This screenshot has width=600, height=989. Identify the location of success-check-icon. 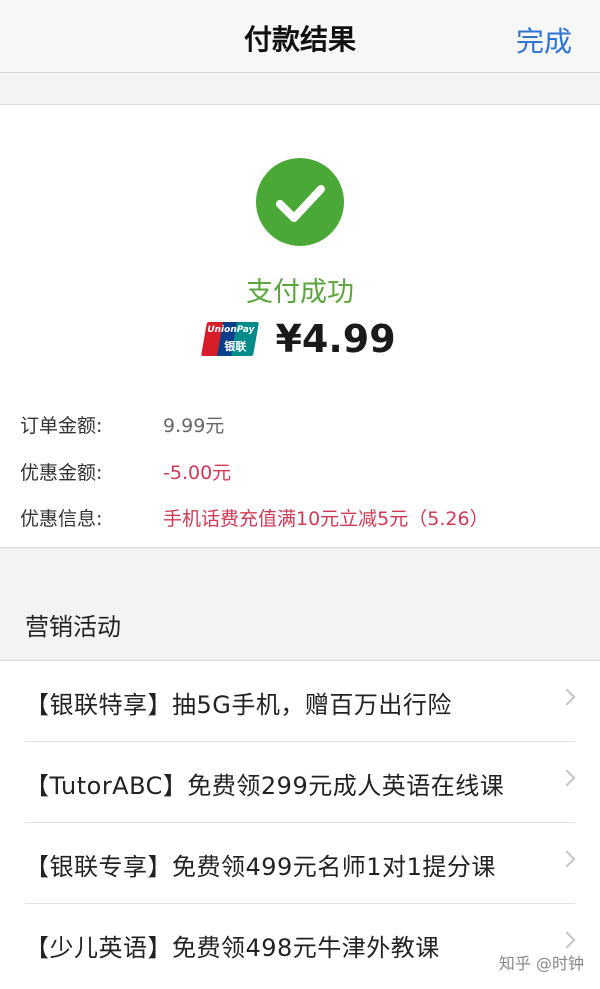
(300, 202).